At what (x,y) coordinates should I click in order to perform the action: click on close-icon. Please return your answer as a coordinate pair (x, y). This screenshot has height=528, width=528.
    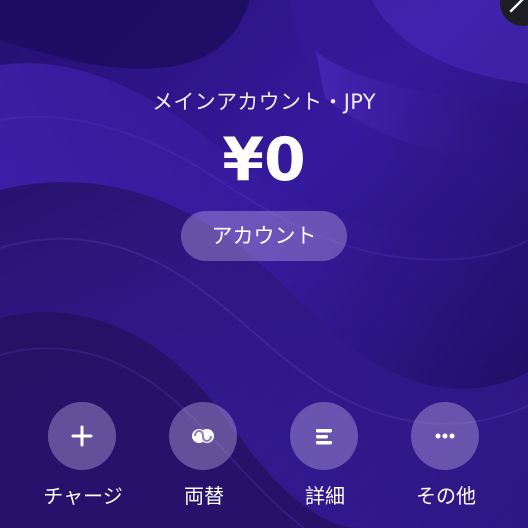
    Looking at the image, I should click on (516, 6).